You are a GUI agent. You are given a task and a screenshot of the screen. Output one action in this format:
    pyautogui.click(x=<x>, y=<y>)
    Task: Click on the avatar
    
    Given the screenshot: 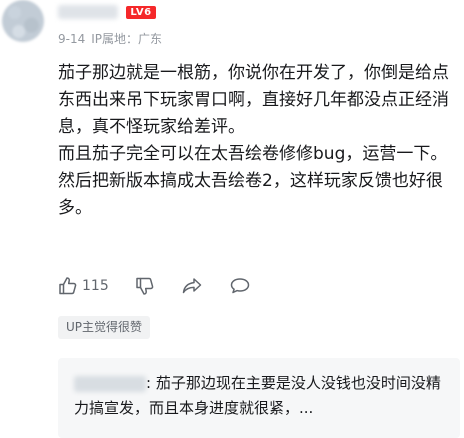 What is the action you would take?
    pyautogui.click(x=23, y=21)
    